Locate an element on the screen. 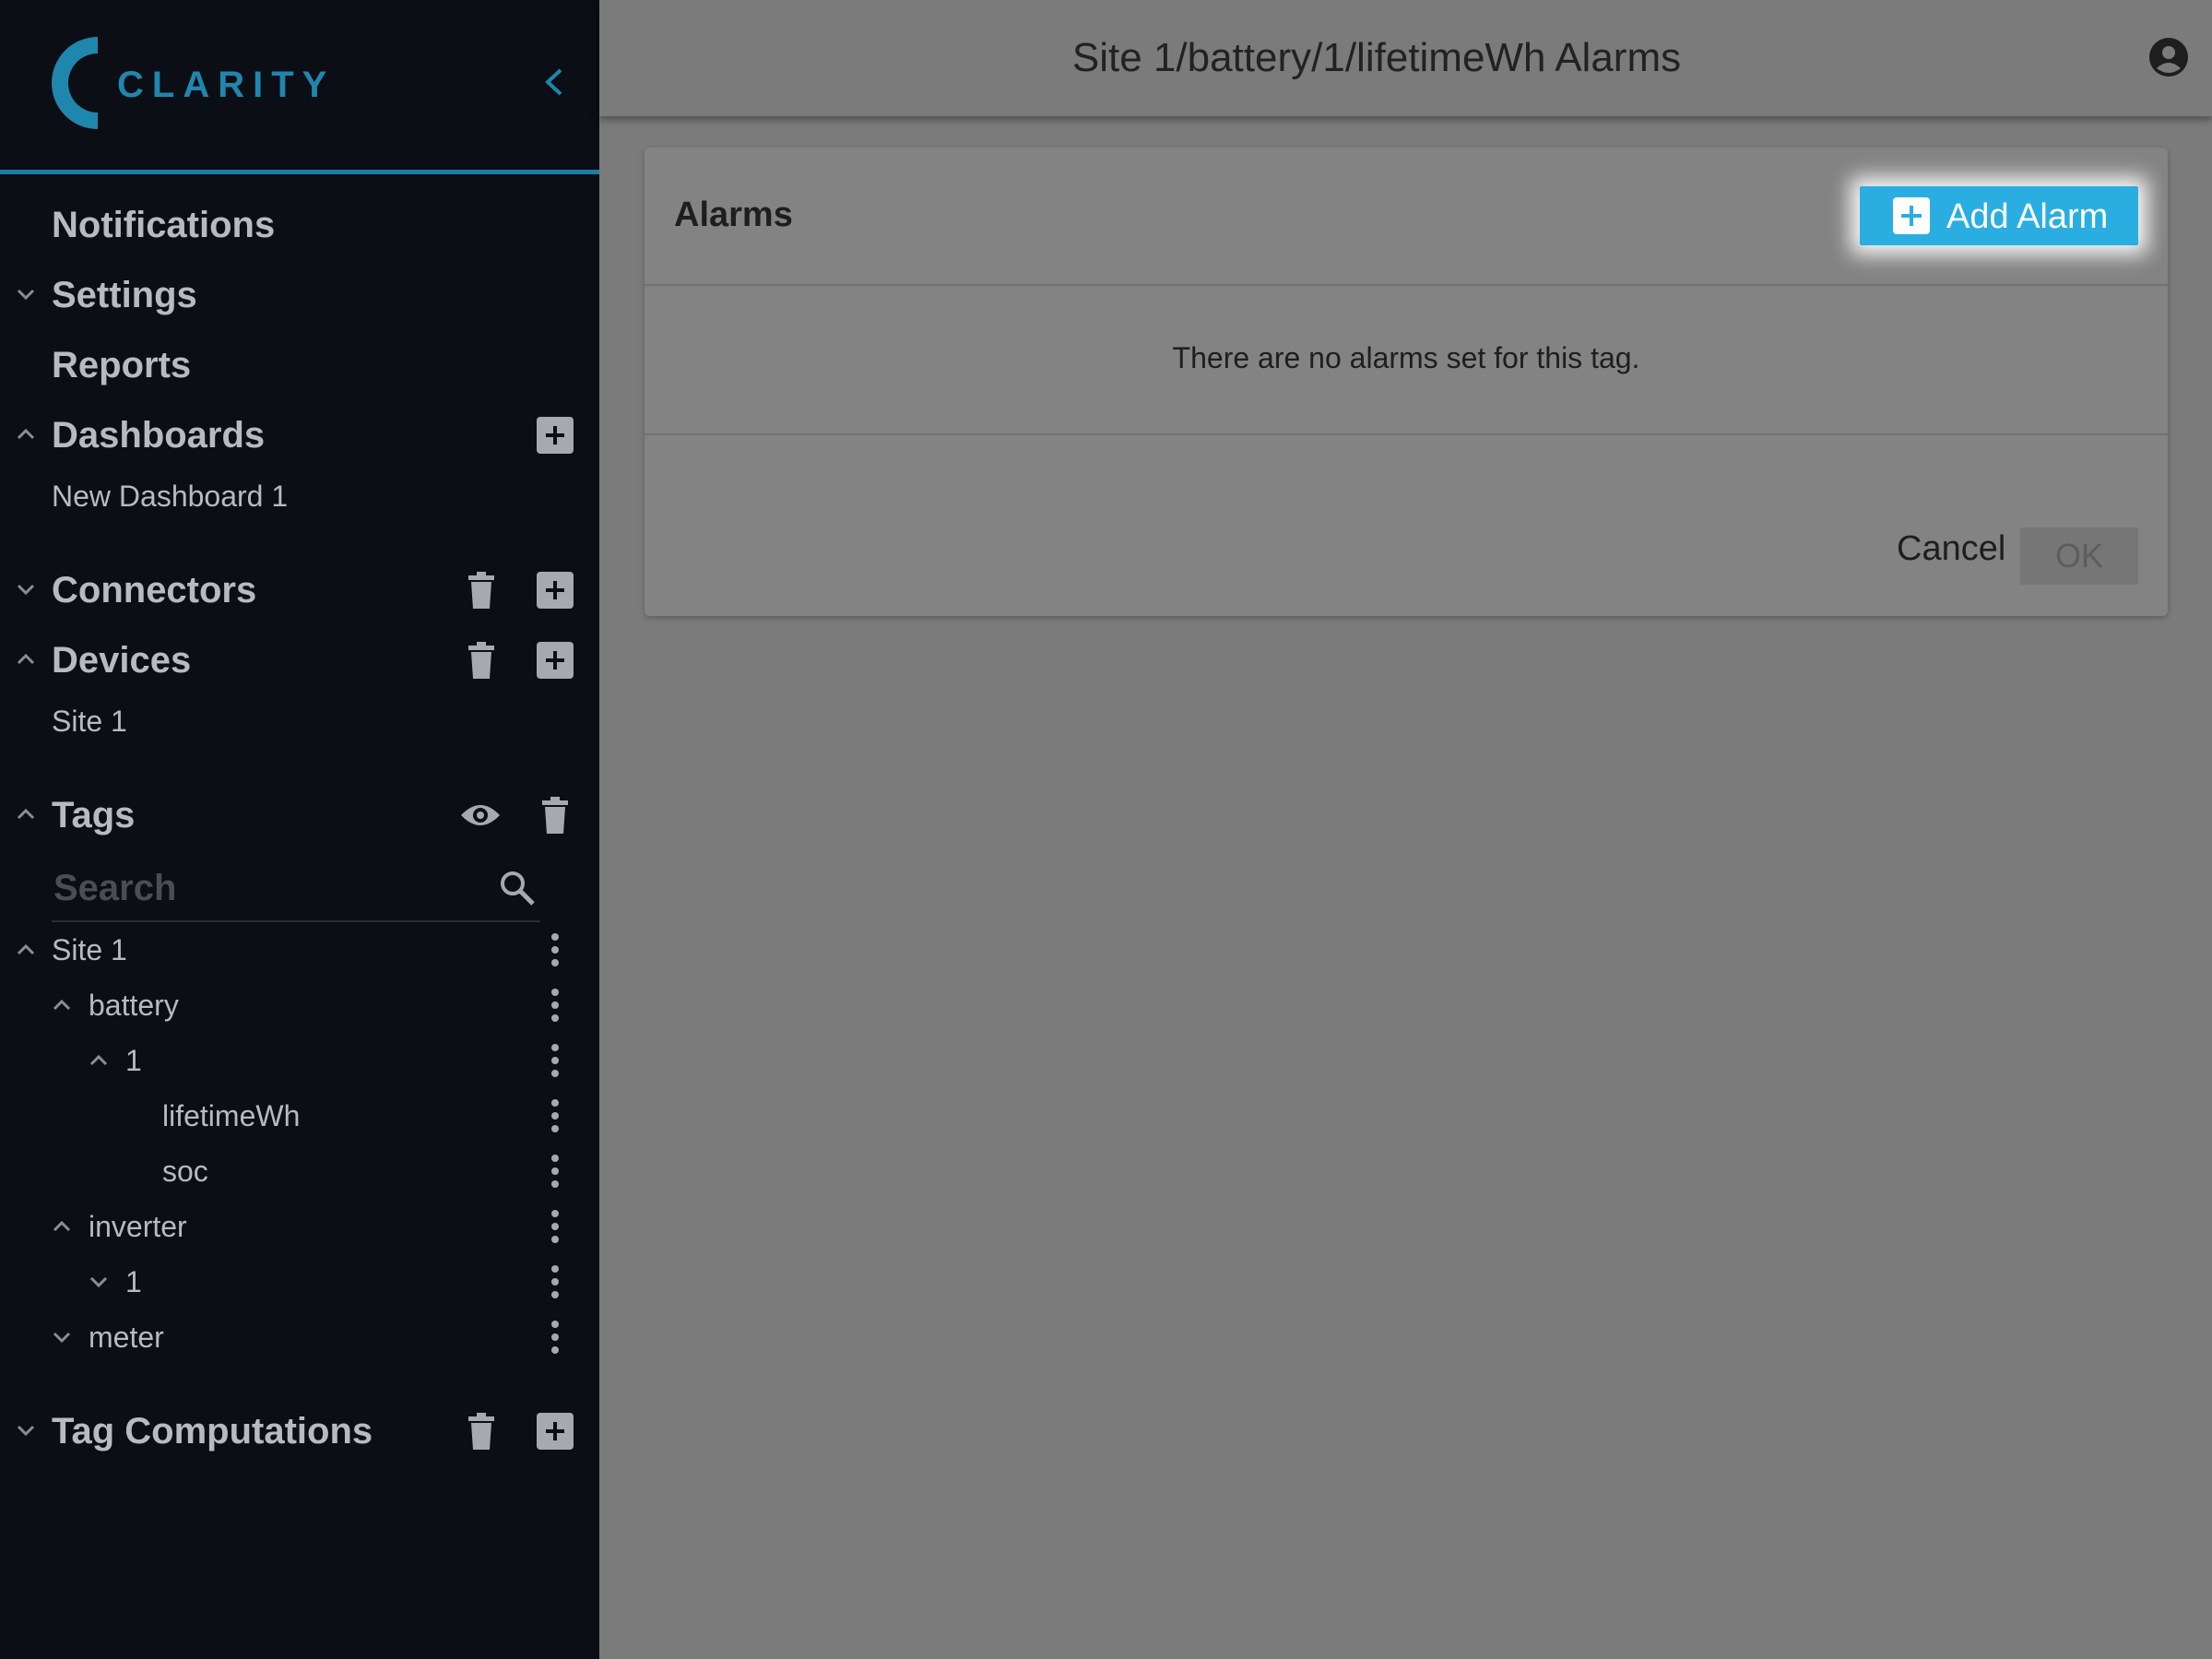 The image size is (2212, 1659). add-connector-button is located at coordinates (556, 590).